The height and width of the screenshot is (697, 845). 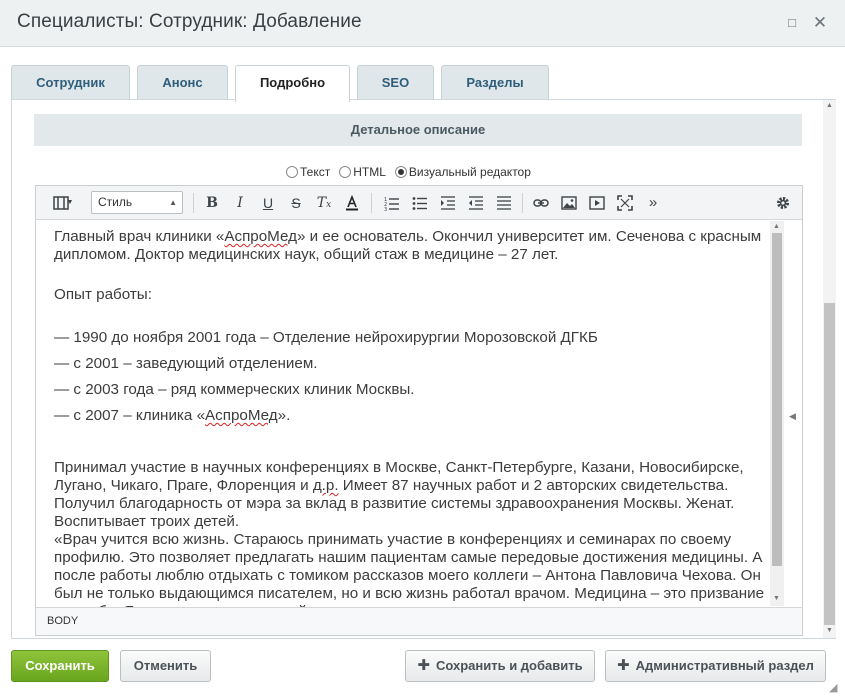 I want to click on underline-icon: U, so click(x=268, y=203).